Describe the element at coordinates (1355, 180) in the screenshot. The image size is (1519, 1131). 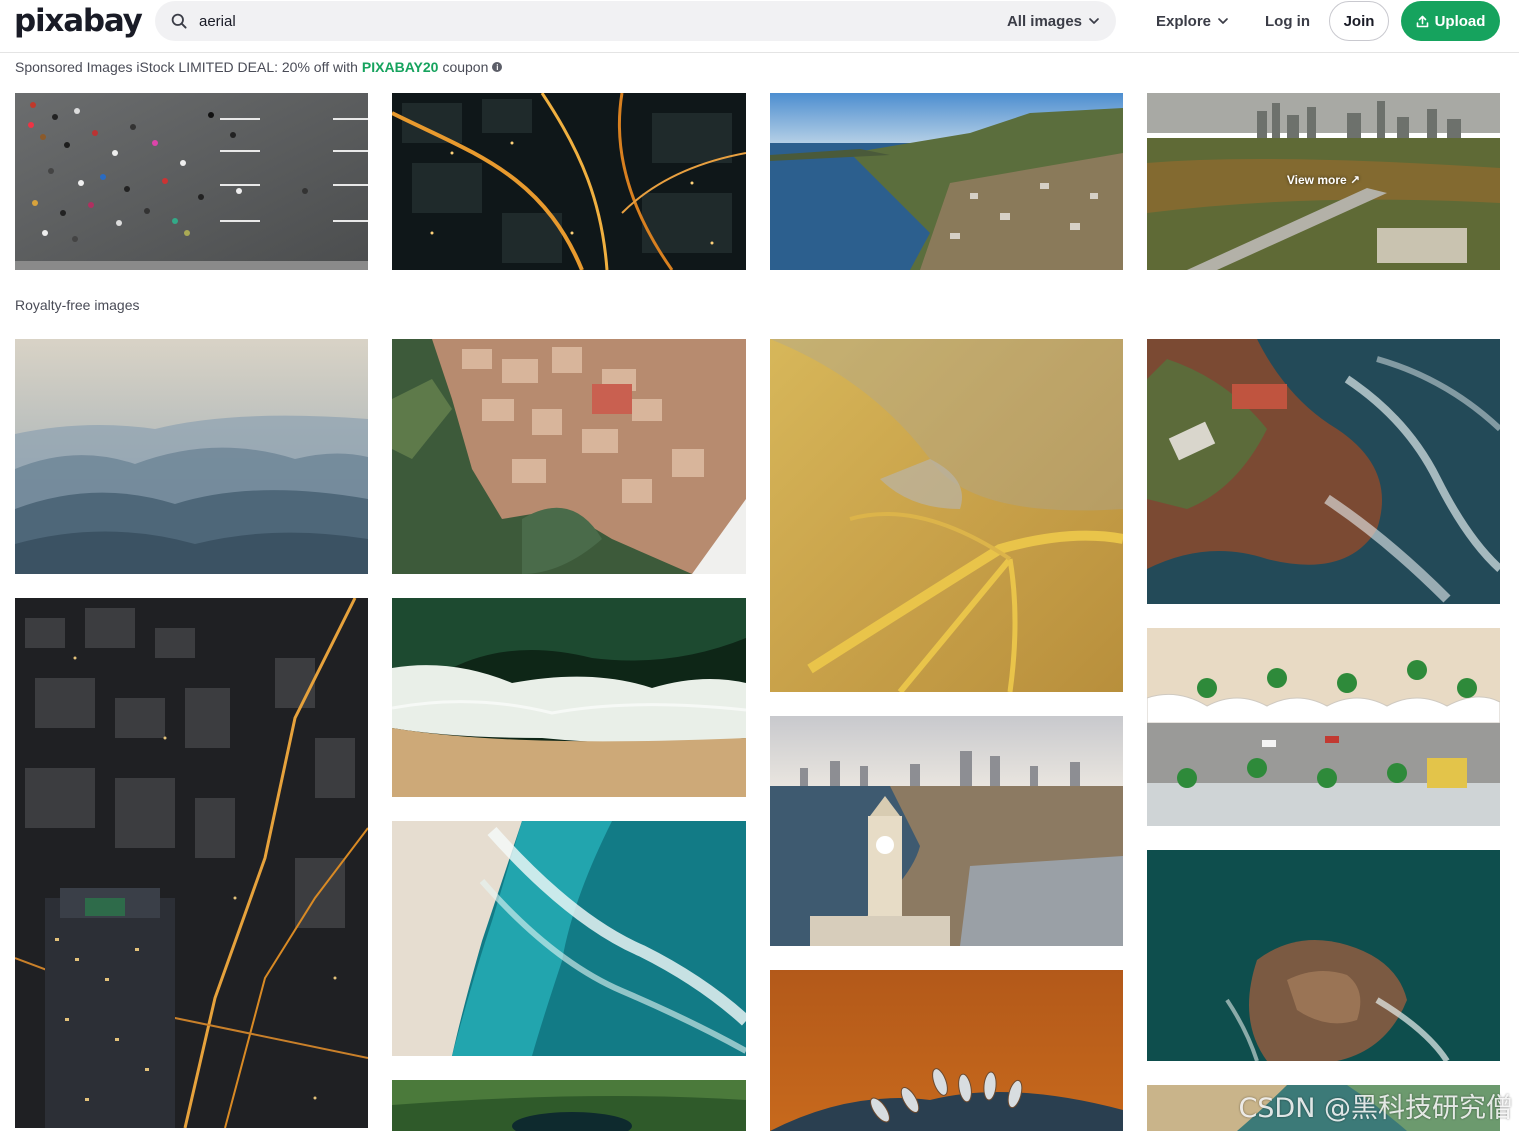
I see `external-link-icon: ↗` at that location.